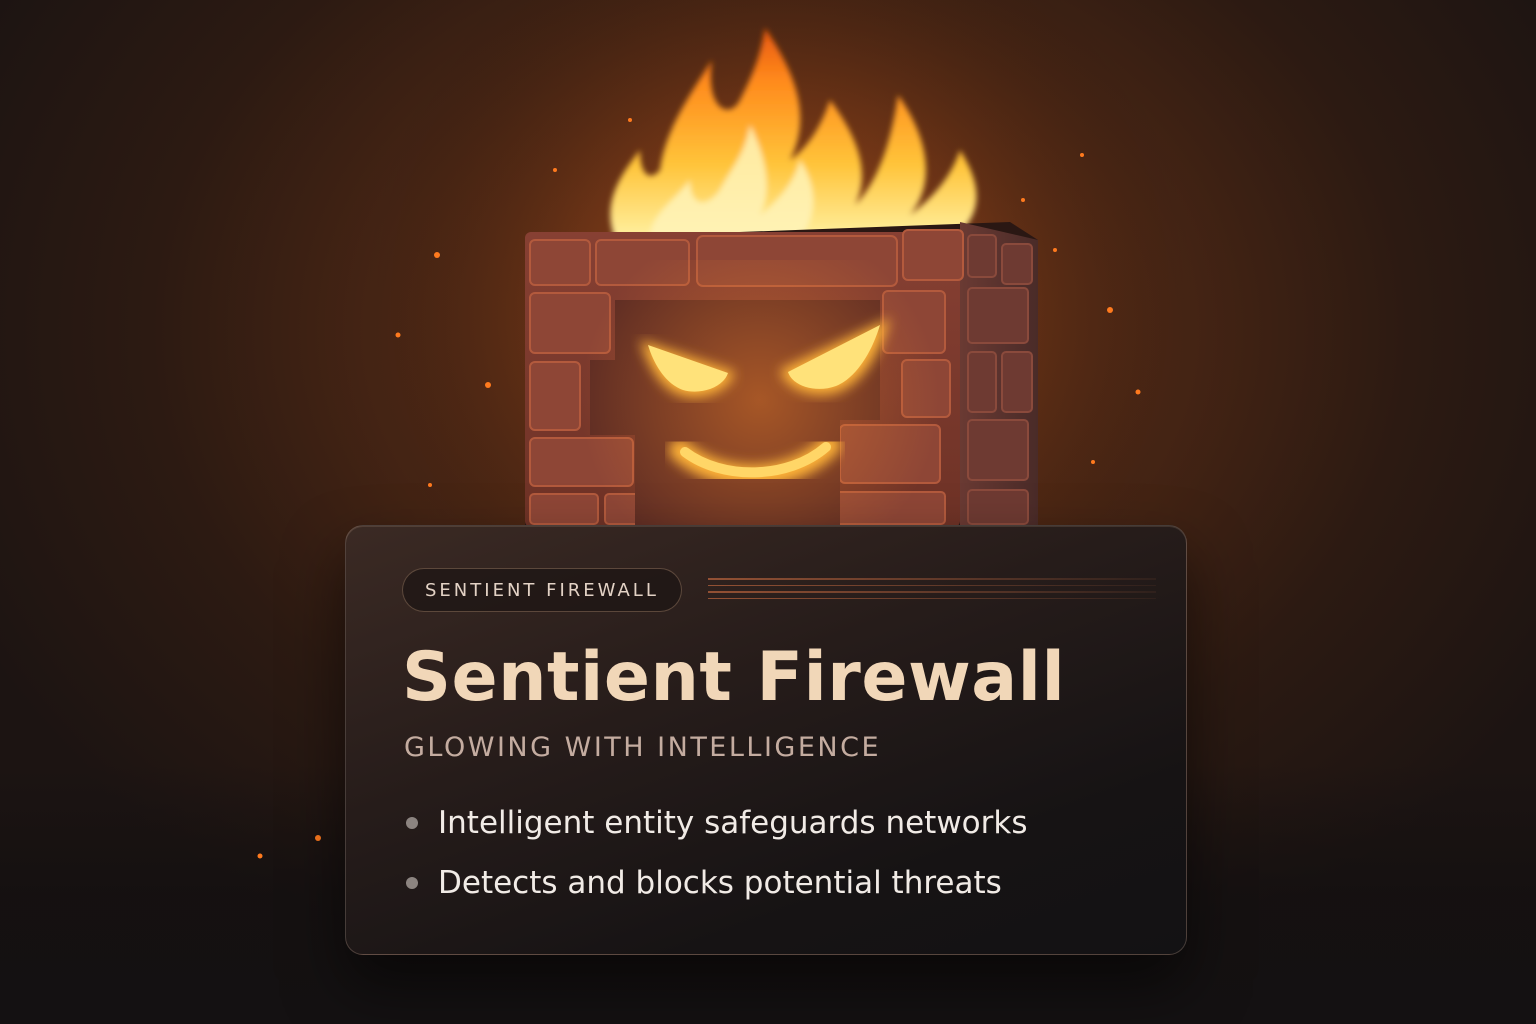 The height and width of the screenshot is (1024, 1536). I want to click on category-tag: SENTIENT FIREWALL, so click(542, 590).